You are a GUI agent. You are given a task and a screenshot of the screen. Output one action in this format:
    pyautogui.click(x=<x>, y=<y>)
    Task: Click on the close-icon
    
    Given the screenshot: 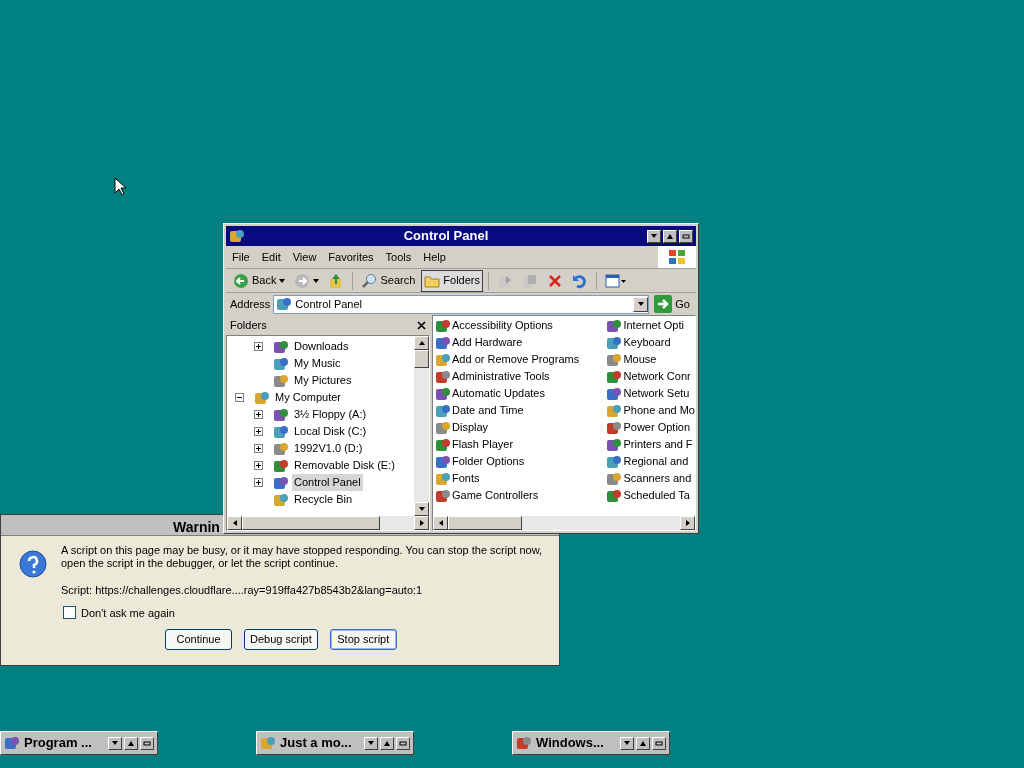 What is the action you would take?
    pyautogui.click(x=421, y=325)
    